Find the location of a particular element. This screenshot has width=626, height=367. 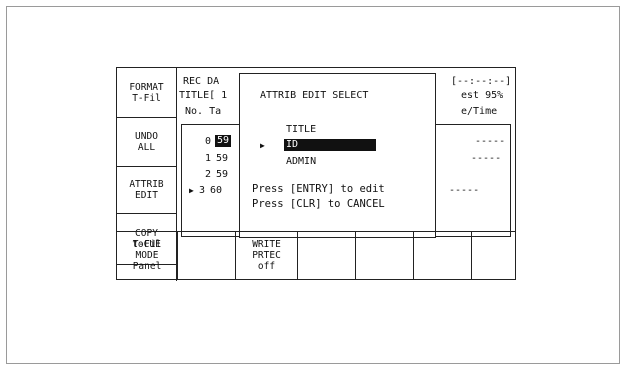

option-admin: ADMIN is located at coordinates (301, 162).